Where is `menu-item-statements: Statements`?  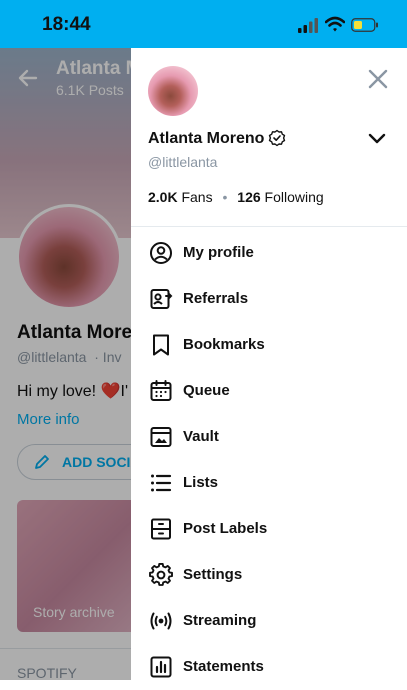
menu-item-statements: Statements is located at coordinates (269, 667).